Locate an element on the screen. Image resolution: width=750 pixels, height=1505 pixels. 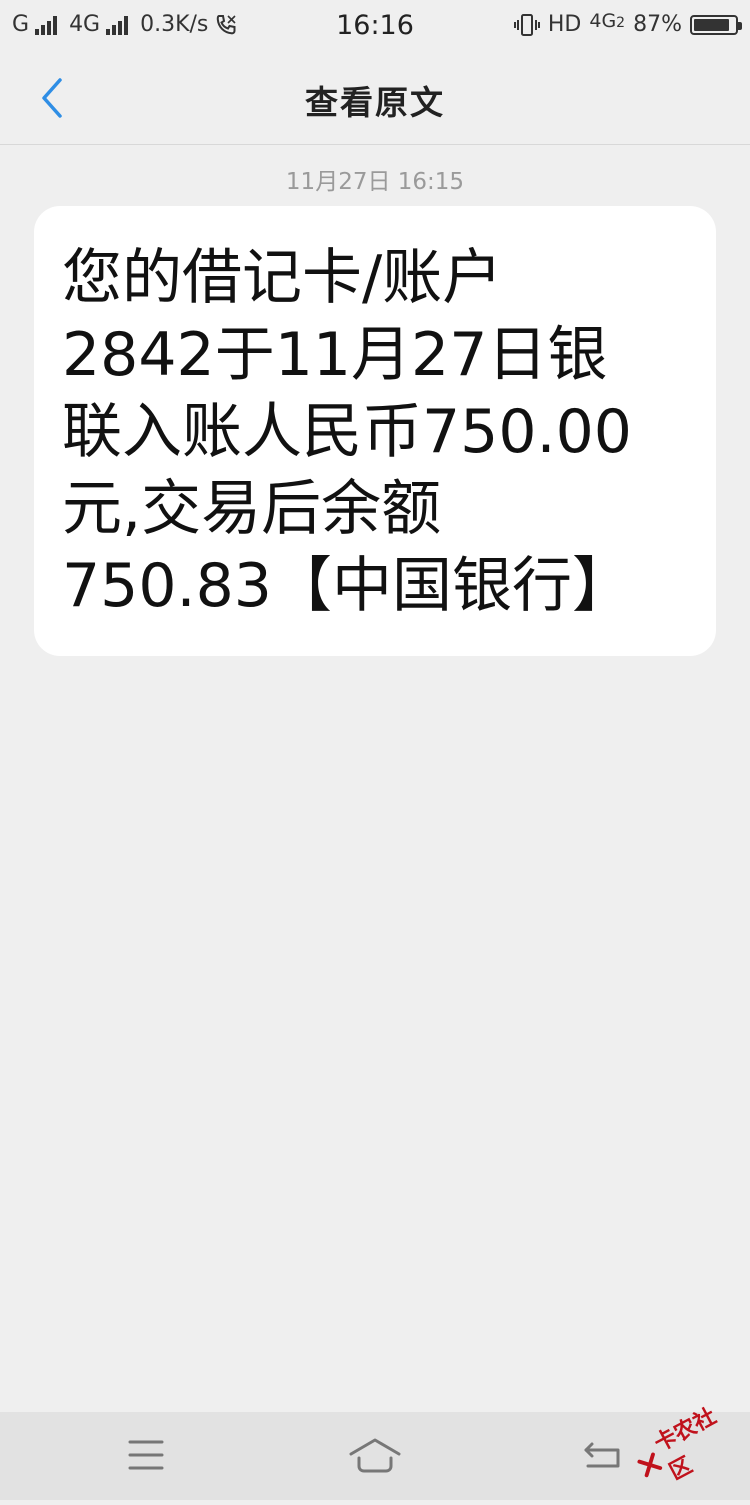
status-right: HD 4G2 87% is located at coordinates (627, 23).